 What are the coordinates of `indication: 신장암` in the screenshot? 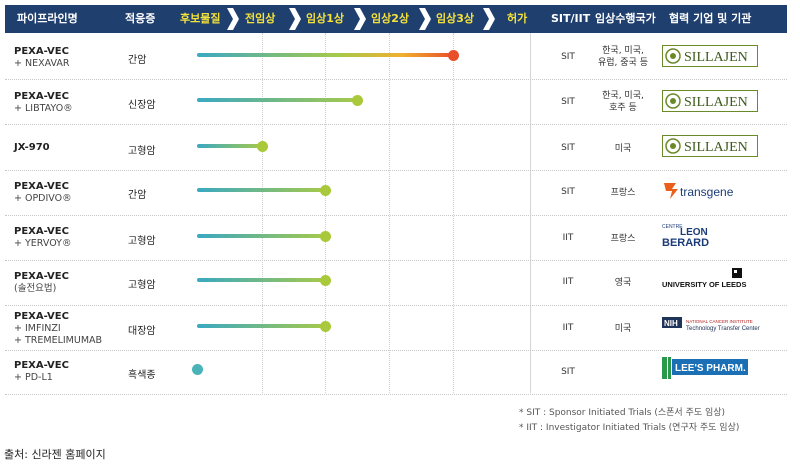 It's located at (142, 105).